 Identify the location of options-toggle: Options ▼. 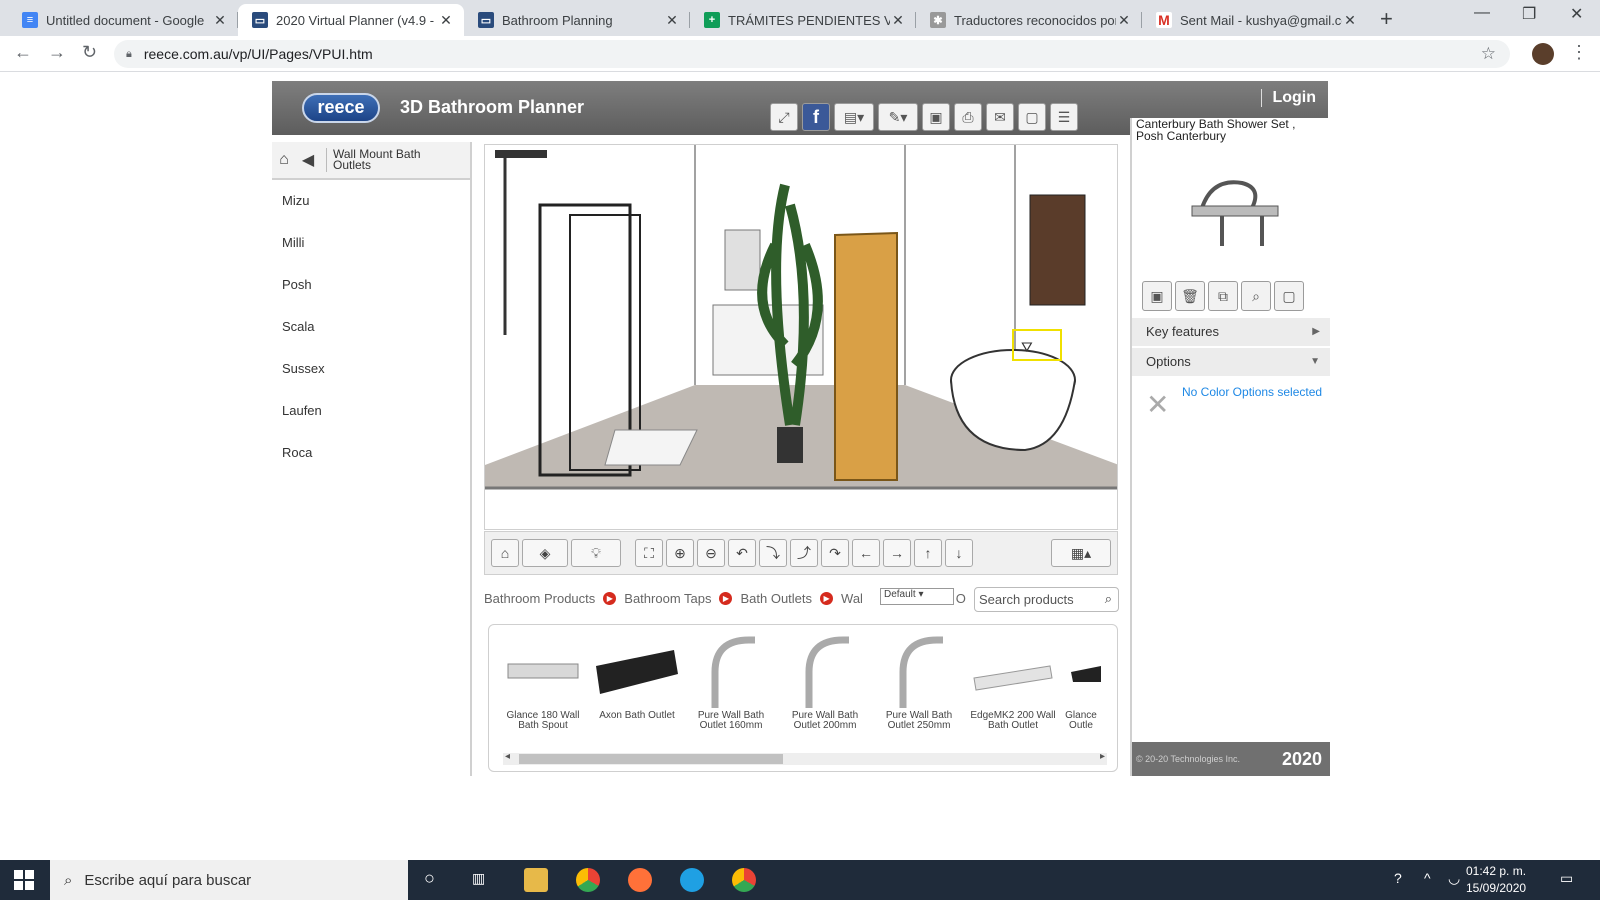
(1231, 362).